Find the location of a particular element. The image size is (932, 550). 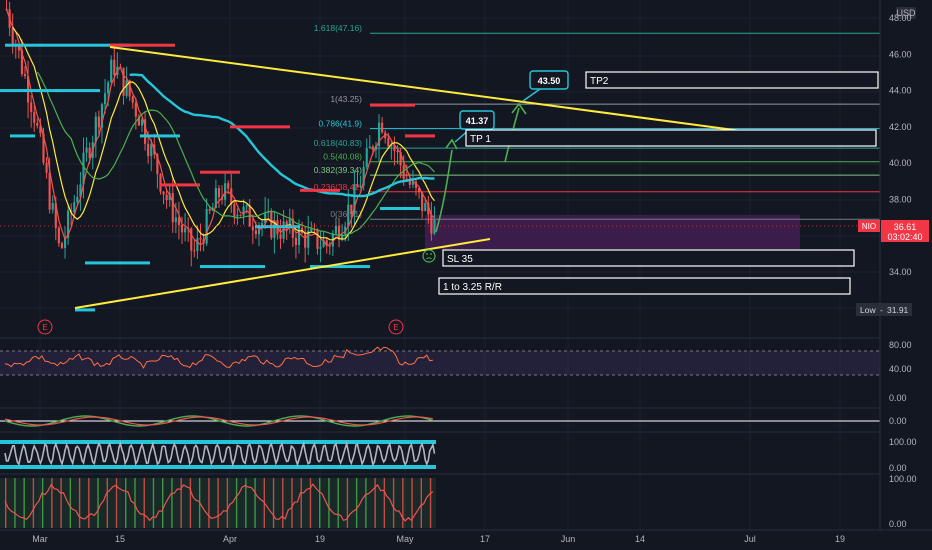

fib-level-label: 1(43.25) is located at coordinates (346, 99).